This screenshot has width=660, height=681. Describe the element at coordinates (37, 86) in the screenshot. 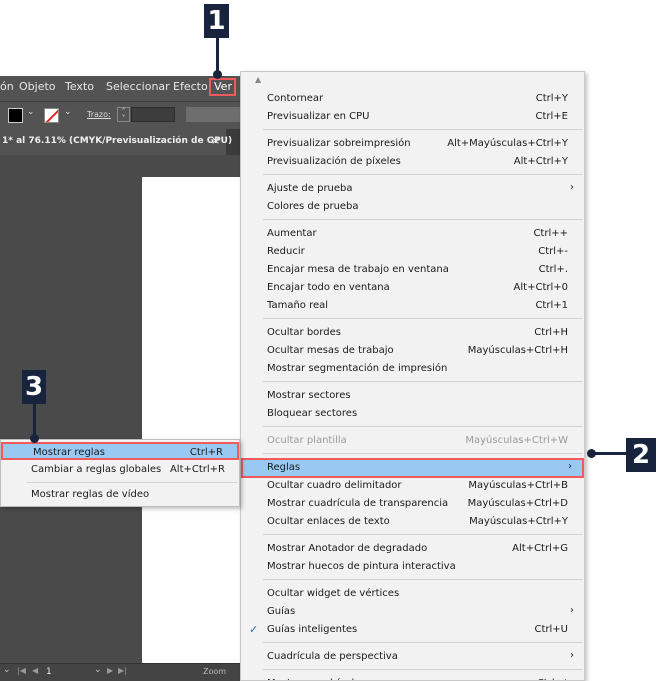

I see `menubar-item: Objeto` at that location.